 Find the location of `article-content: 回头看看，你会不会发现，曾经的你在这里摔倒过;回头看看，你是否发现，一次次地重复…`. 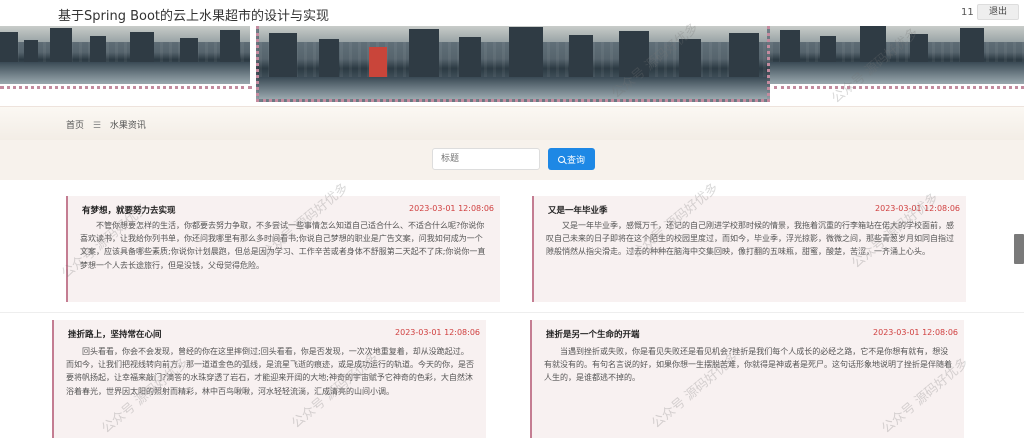

article-content: 回头看看，你会不会发现，曾经的你在这里摔倒过;回头看看，你是否发现，一次次地重复… is located at coordinates (270, 371).